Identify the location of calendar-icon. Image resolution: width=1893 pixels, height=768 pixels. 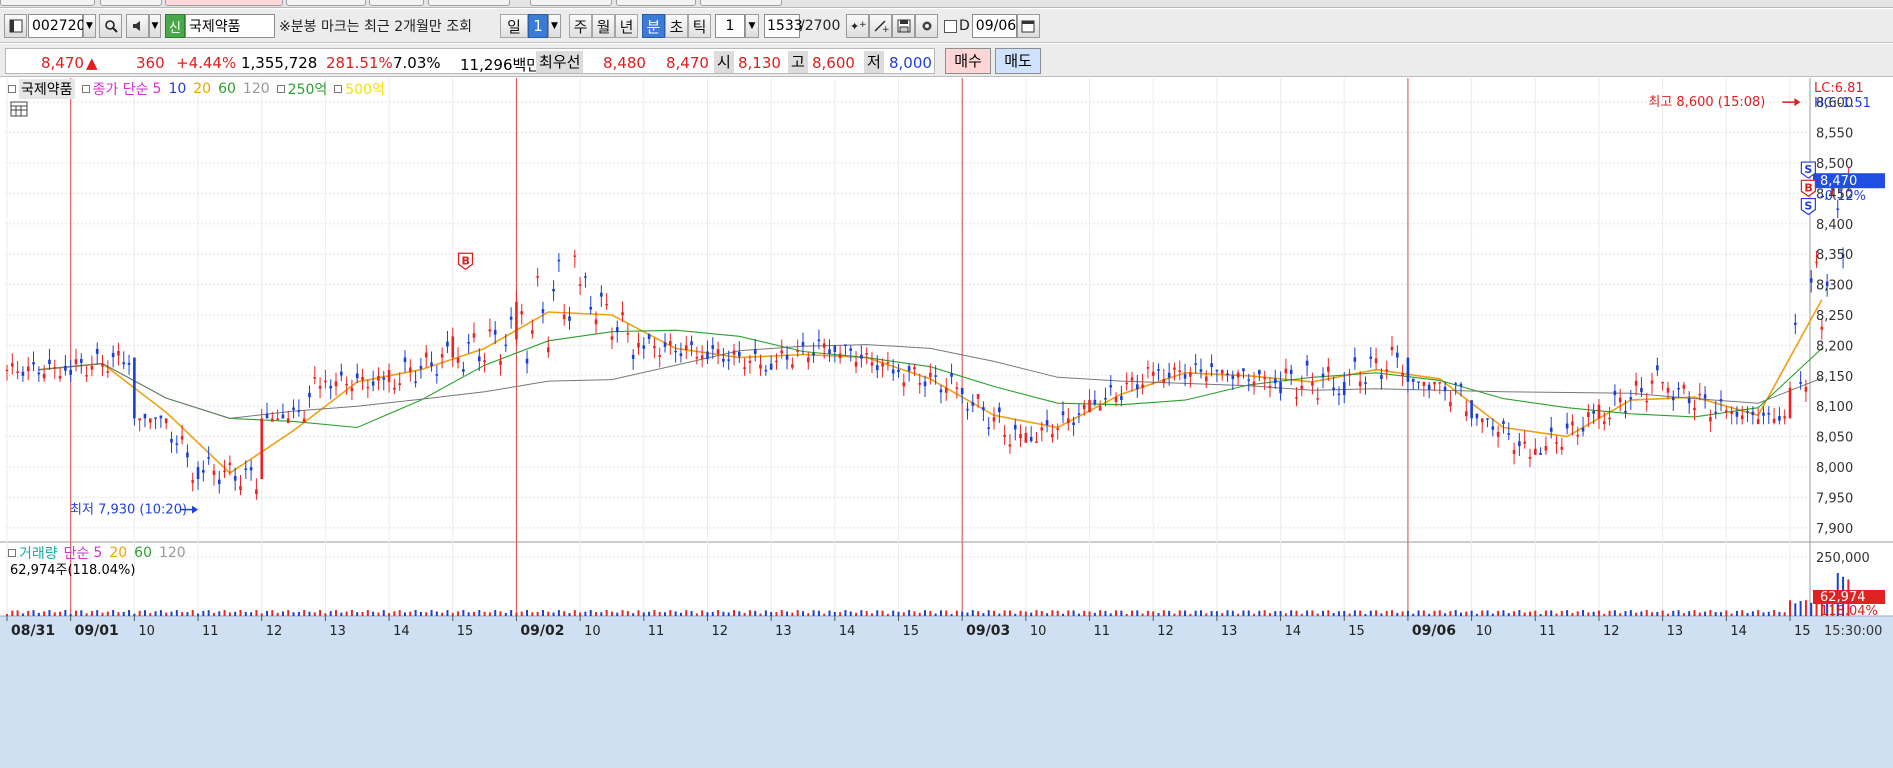
(1028, 26).